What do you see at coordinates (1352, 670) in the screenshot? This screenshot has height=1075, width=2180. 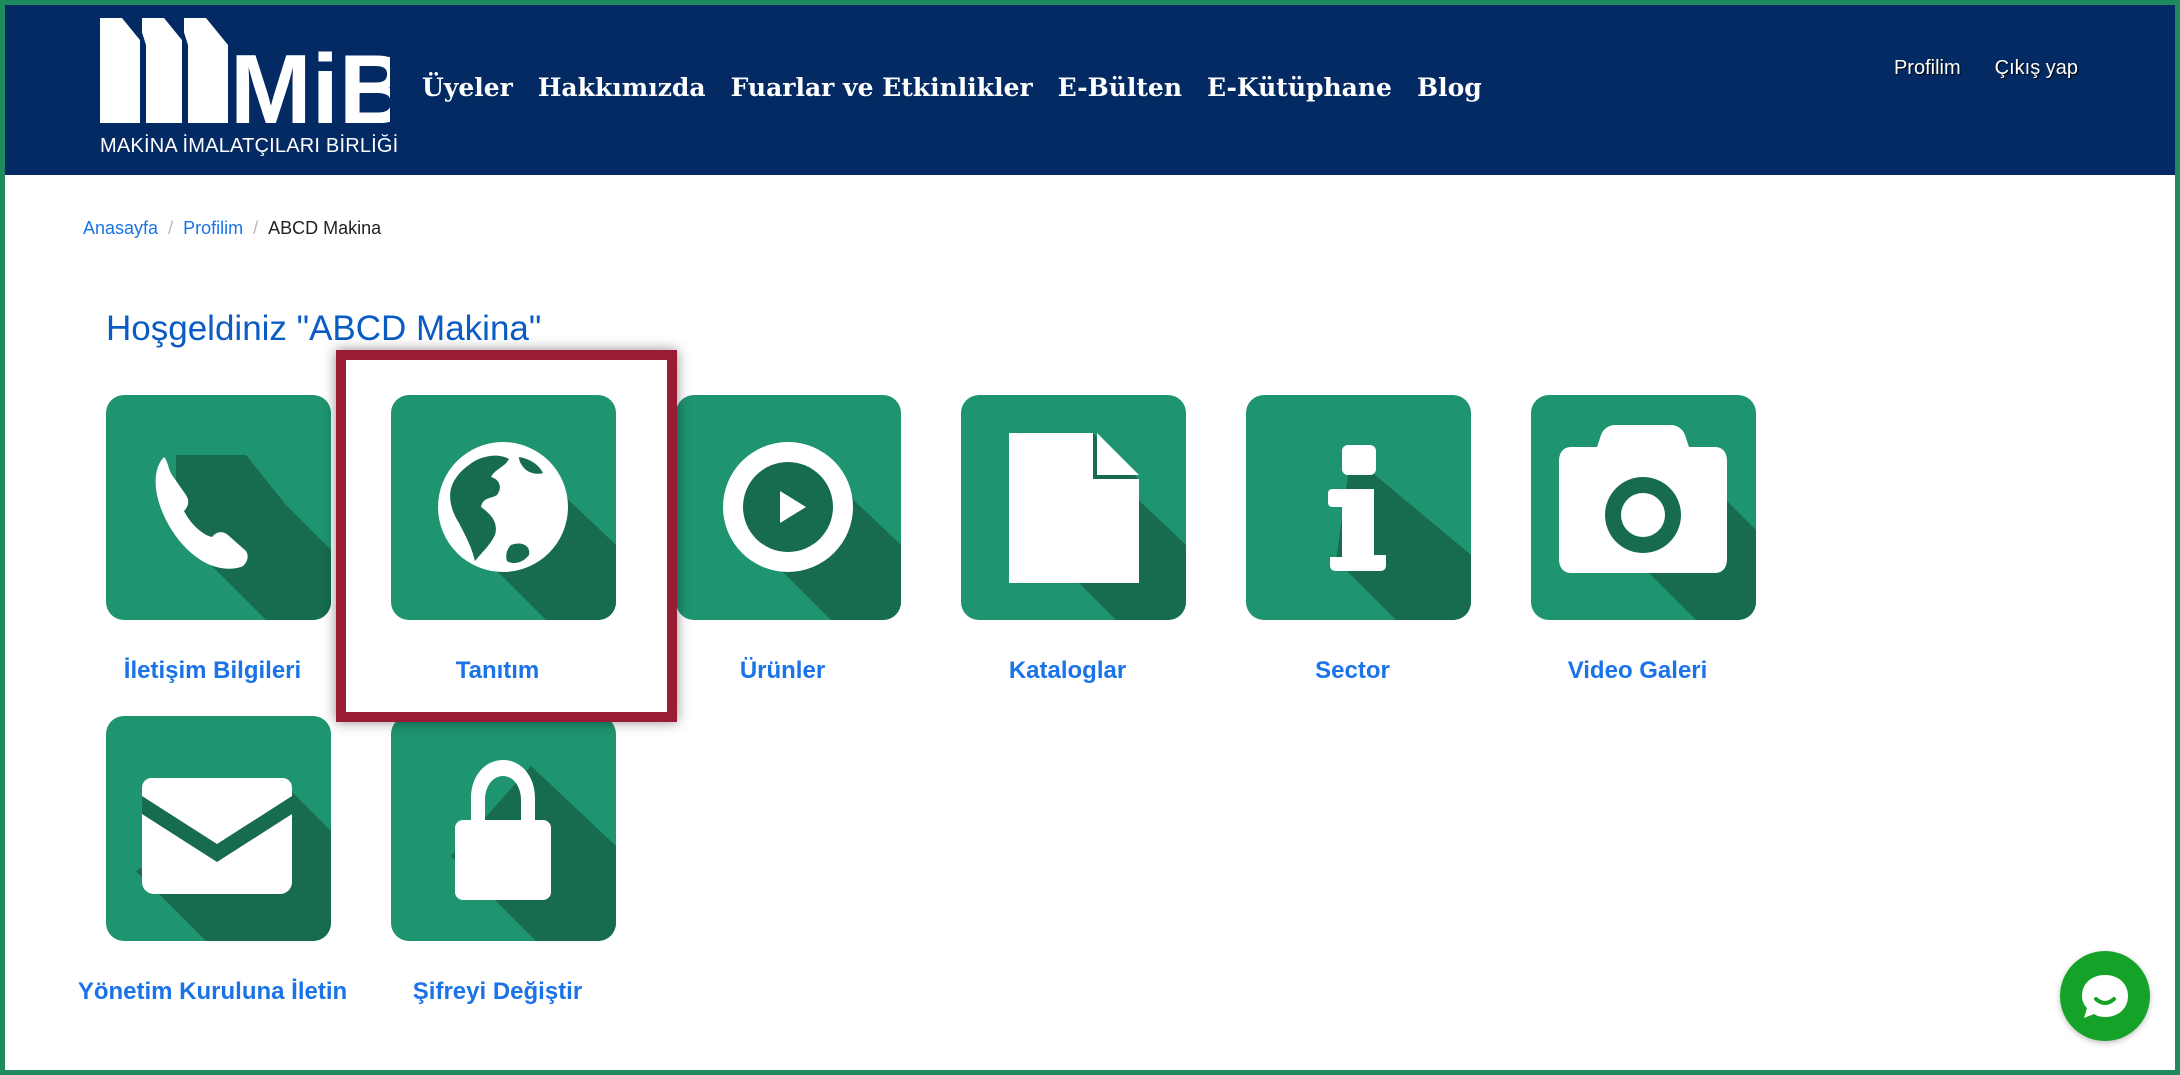 I see `tile-label: Sector` at bounding box center [1352, 670].